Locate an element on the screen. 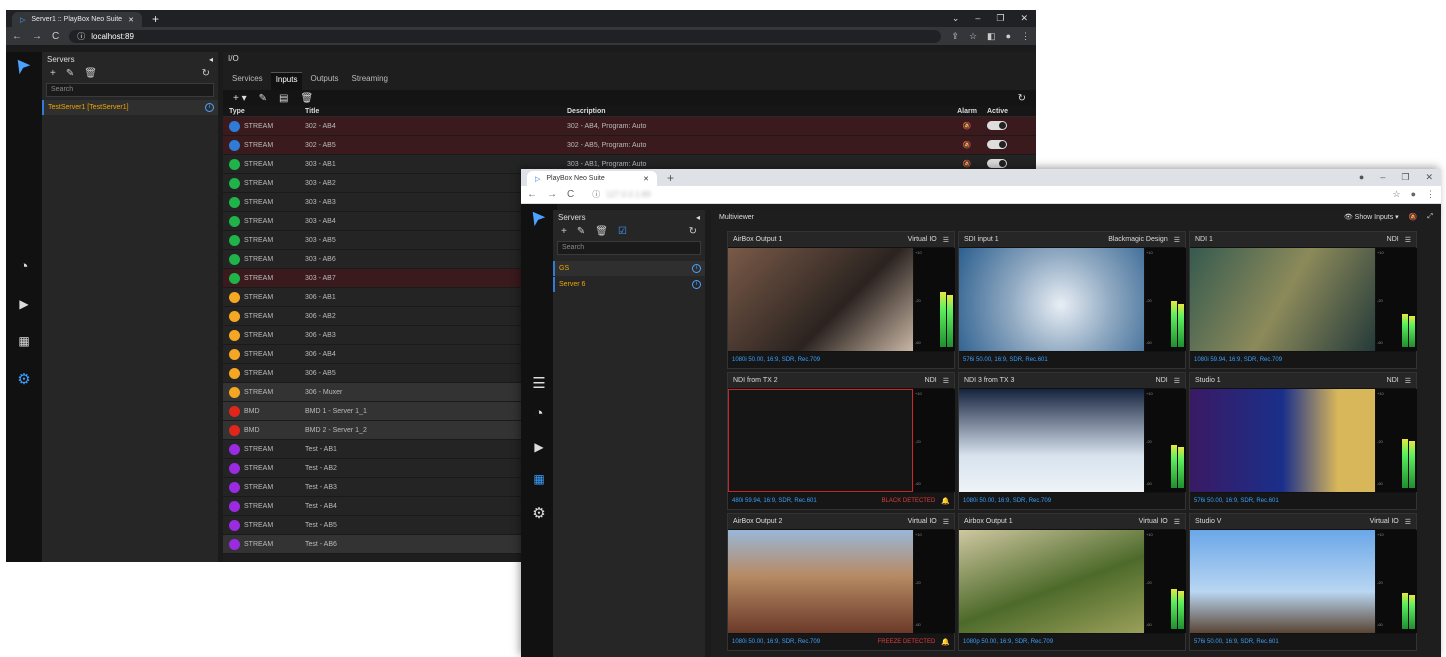 This screenshot has height=657, width=1446. share-icon: ⇪ is located at coordinates (955, 36).